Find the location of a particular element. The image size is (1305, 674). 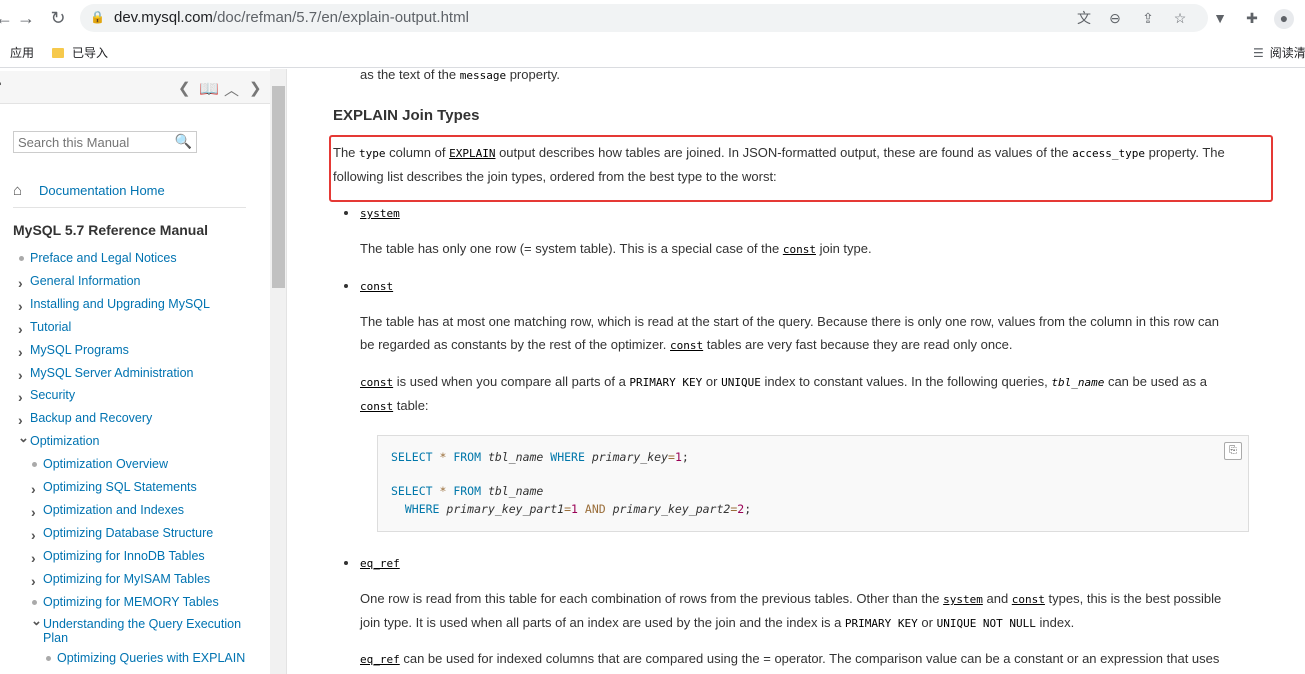

const-usage-line-2: const table: is located at coordinates (394, 405).